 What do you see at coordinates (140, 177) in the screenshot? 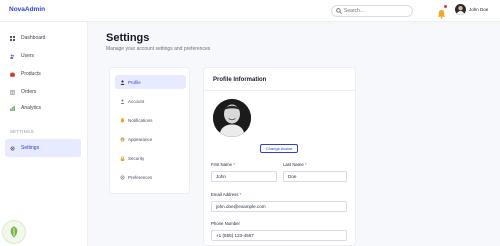
I see `tab-label: Preferences` at bounding box center [140, 177].